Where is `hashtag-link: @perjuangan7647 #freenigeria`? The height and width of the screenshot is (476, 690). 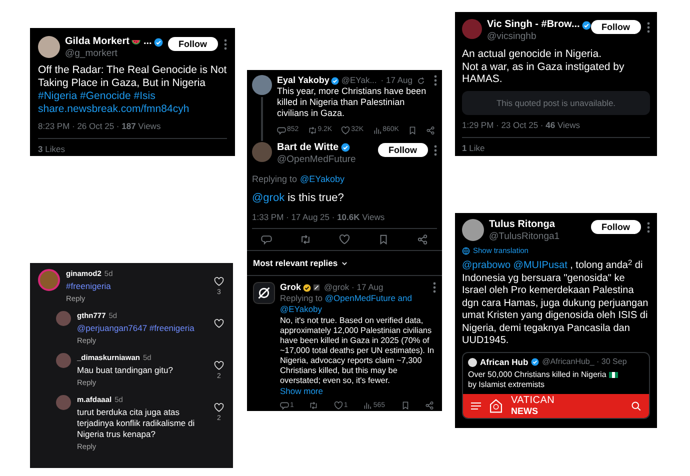 hashtag-link: @perjuangan7647 #freenigeria is located at coordinates (142, 328).